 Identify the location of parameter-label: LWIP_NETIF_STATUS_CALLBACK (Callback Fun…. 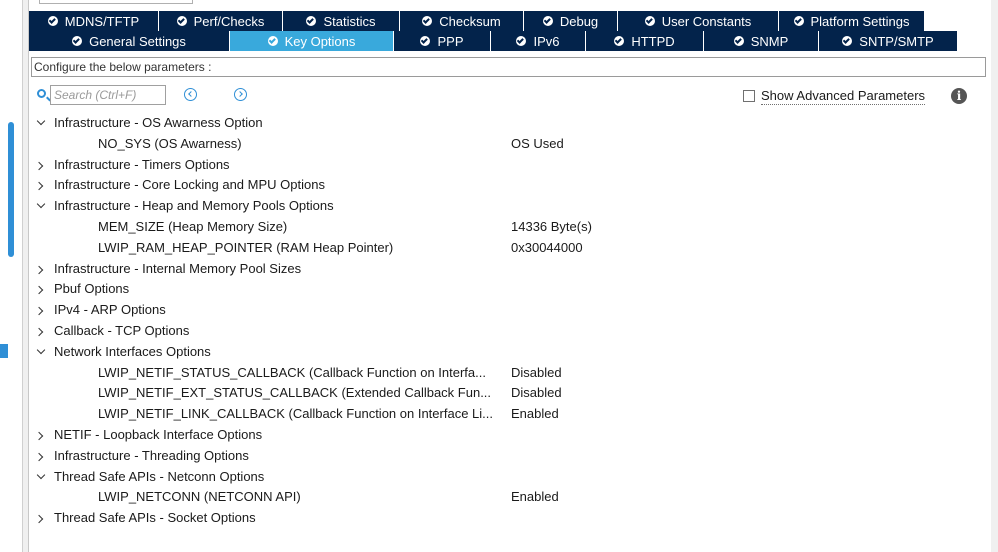
(292, 372).